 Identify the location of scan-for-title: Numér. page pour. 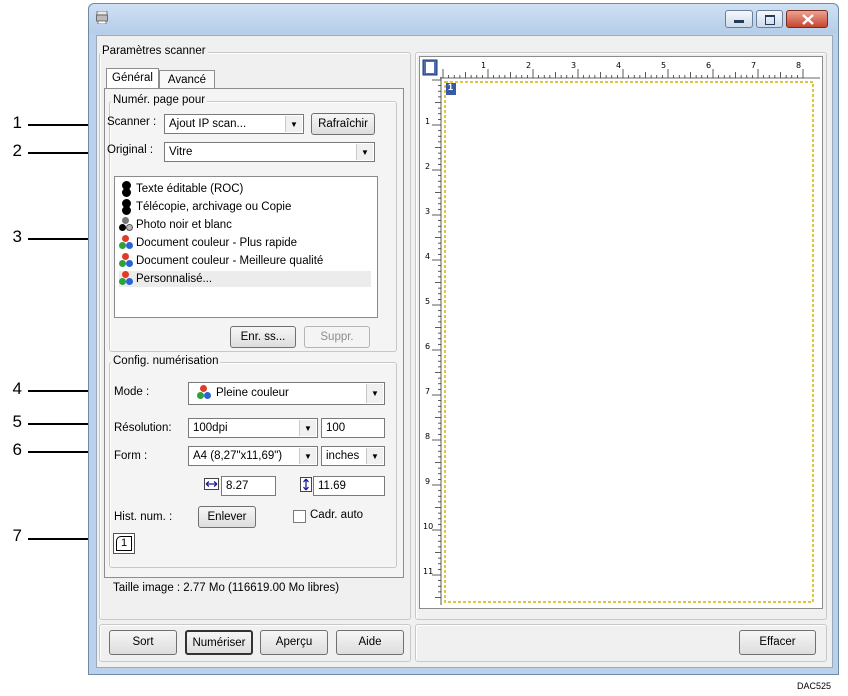
(159, 100).